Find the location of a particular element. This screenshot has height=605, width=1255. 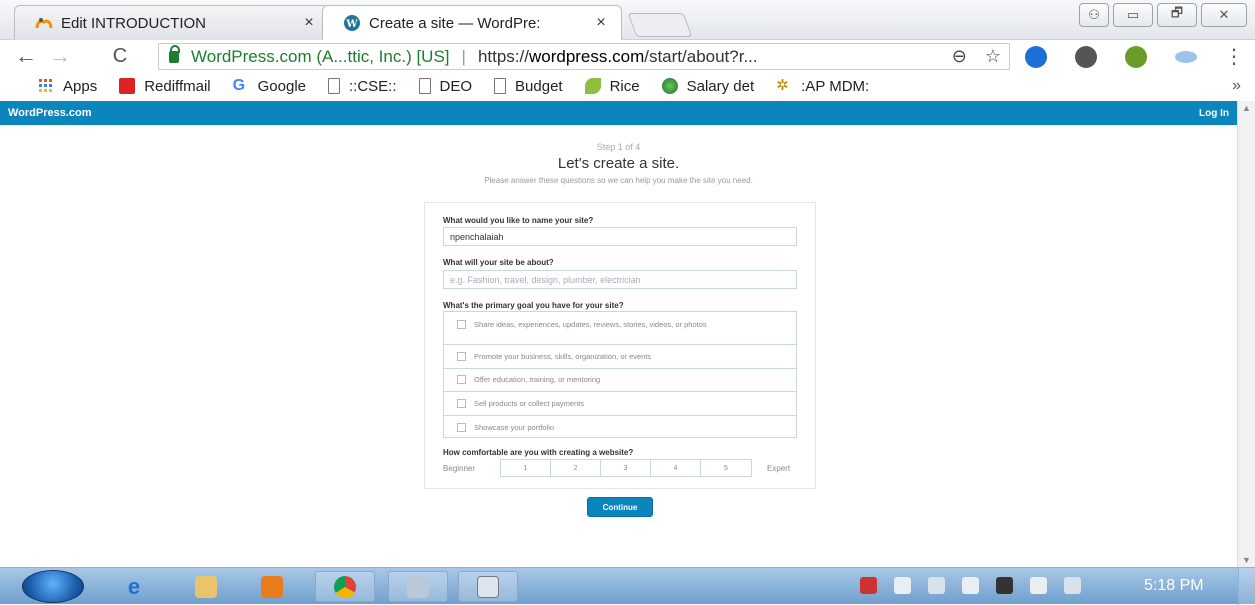

extension-green-icon is located at coordinates (1136, 57).